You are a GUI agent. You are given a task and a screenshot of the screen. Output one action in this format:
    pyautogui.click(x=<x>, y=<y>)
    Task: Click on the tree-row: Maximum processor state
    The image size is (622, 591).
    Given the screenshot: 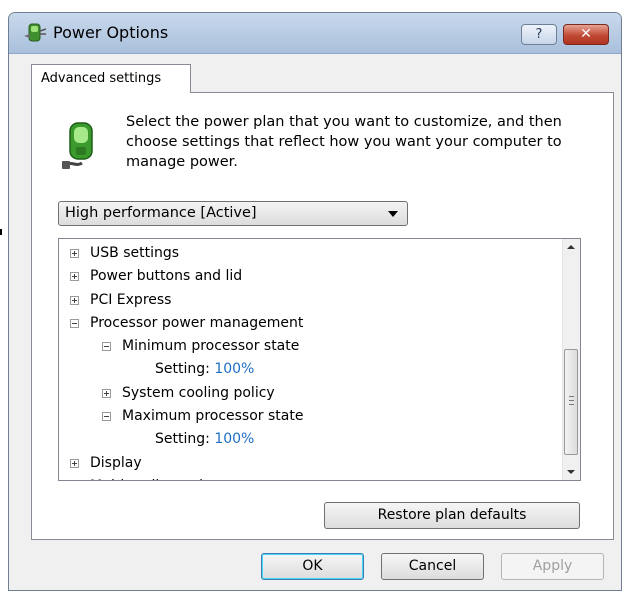 What is the action you would take?
    pyautogui.click(x=304, y=416)
    